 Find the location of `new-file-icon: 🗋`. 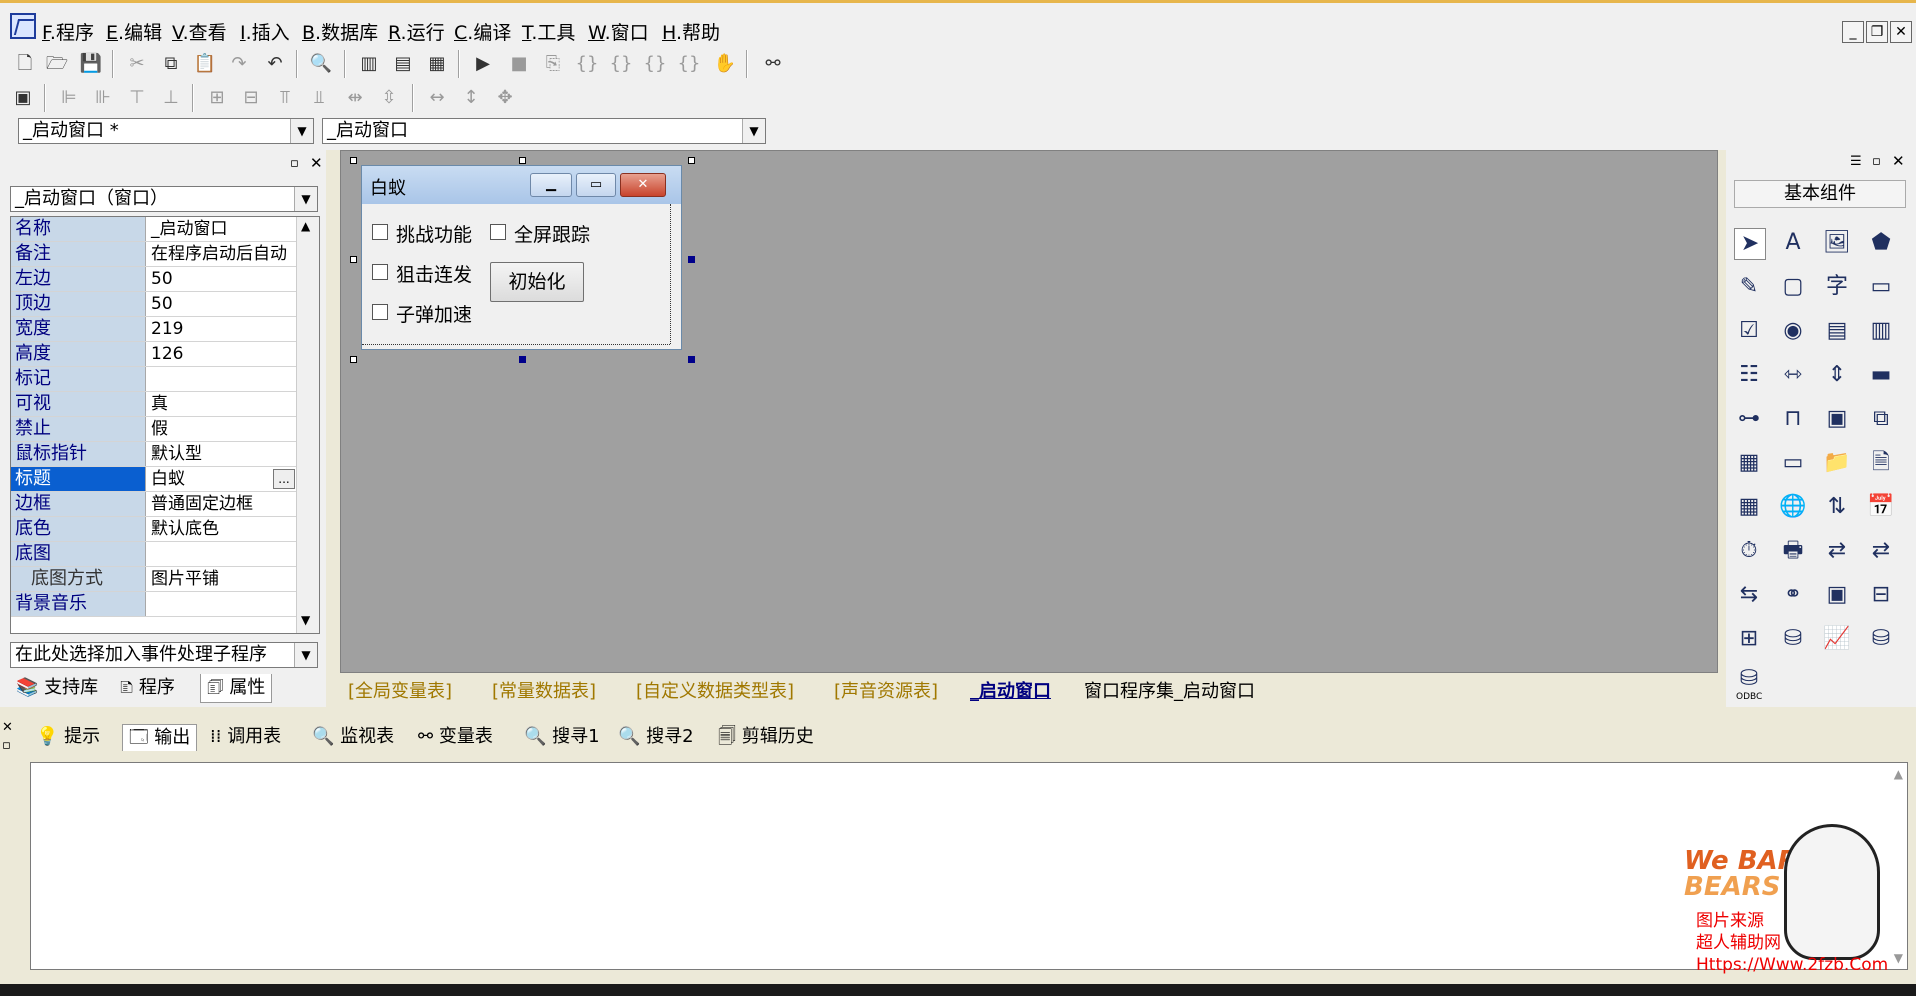

new-file-icon: 🗋 is located at coordinates (25, 64).